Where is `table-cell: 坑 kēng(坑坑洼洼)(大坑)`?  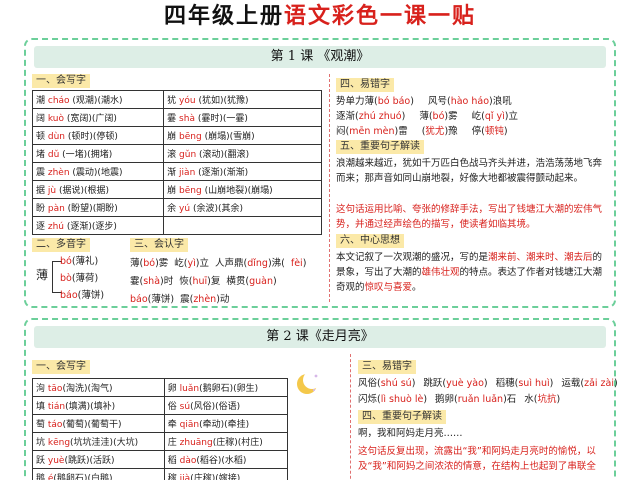 table-cell: 坑 kēng(坑坑洼洼)(大坑) is located at coordinates (98, 441).